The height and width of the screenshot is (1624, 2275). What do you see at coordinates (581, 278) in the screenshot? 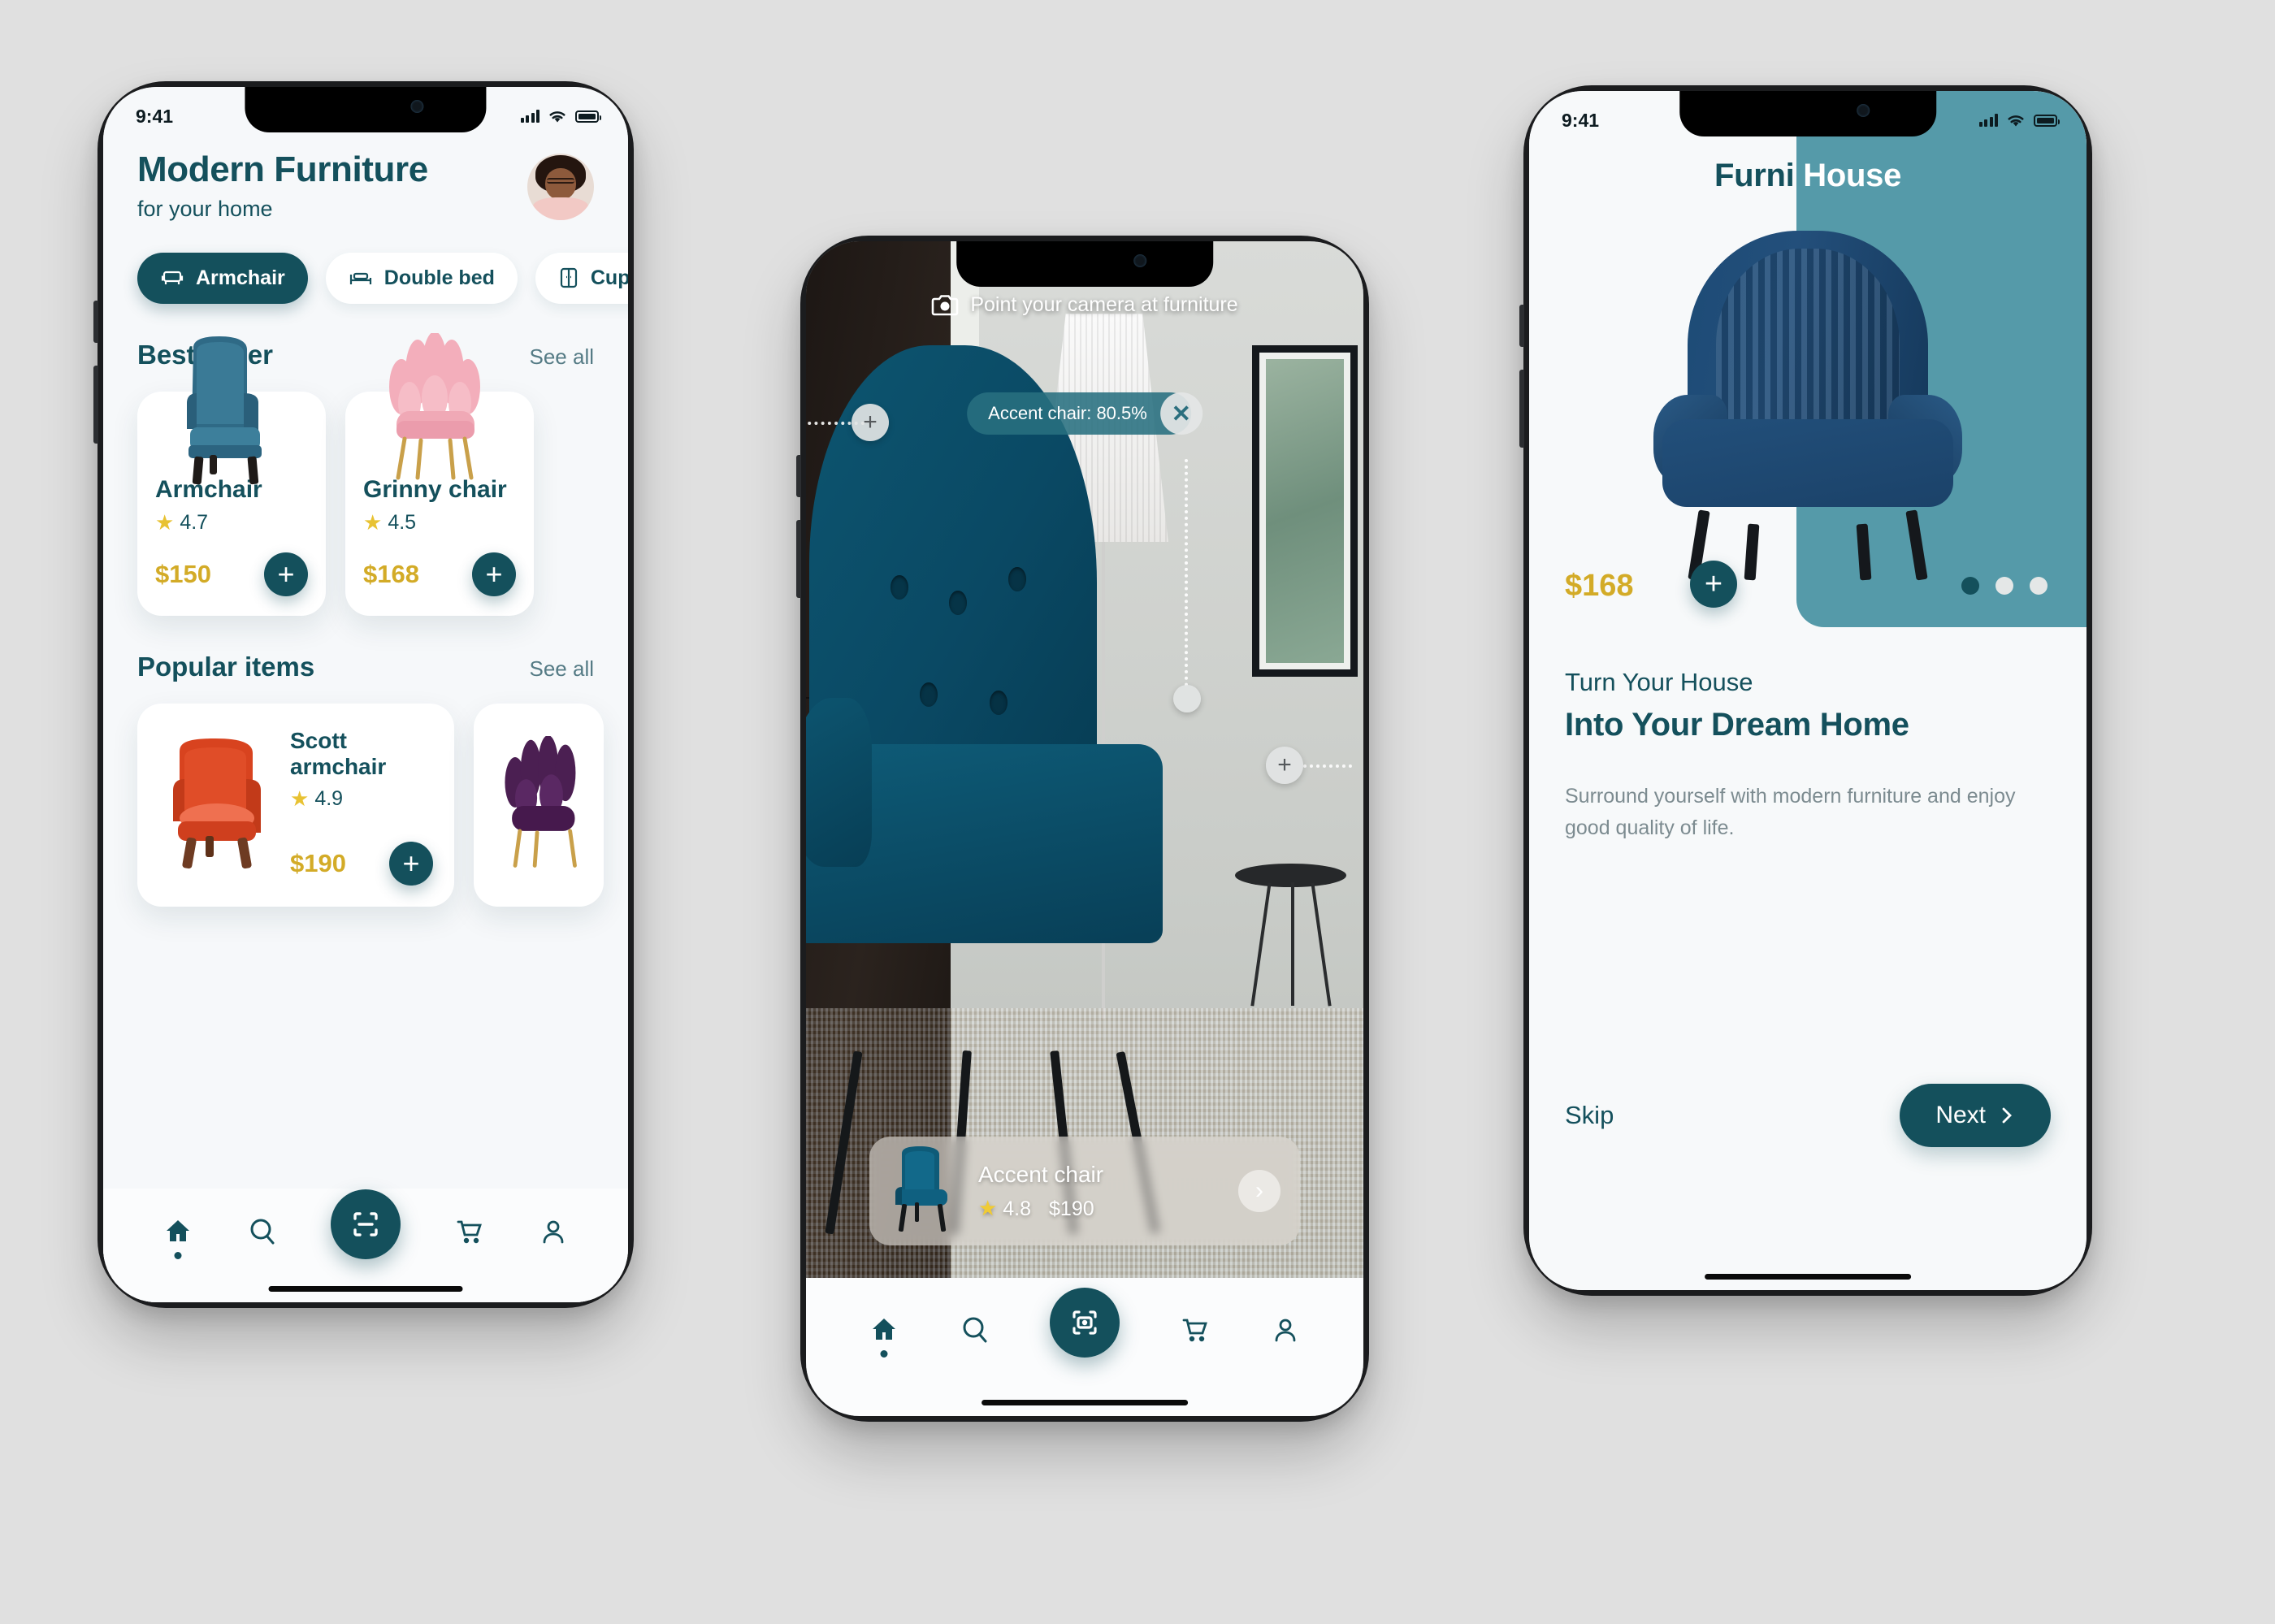
I see `category-chip-cupboard: Cupboard` at bounding box center [581, 278].